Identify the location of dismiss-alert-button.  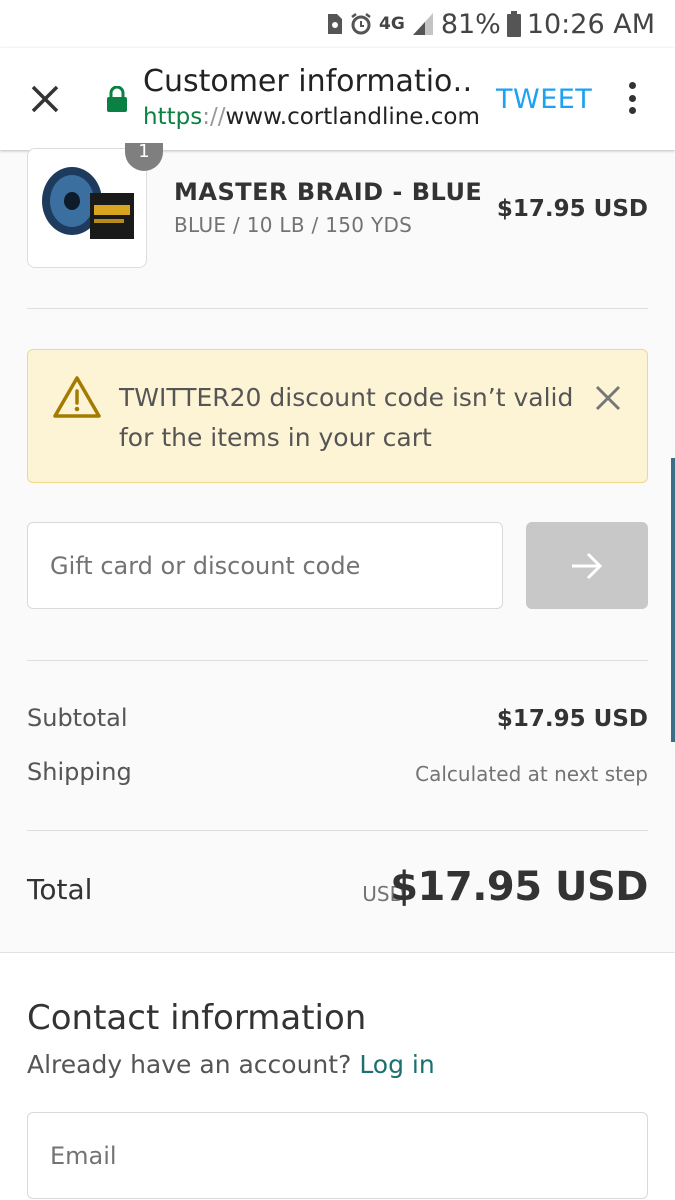
(608, 398).